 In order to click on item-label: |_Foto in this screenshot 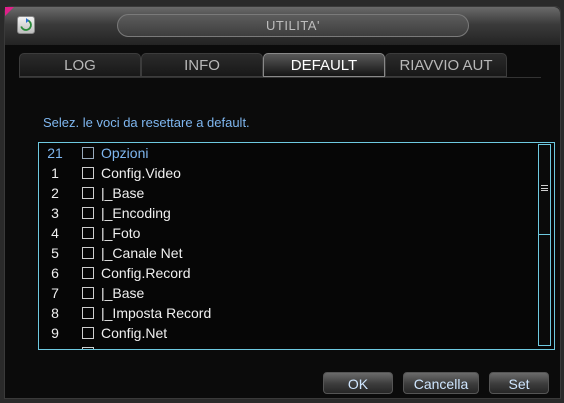, I will do `click(121, 233)`.